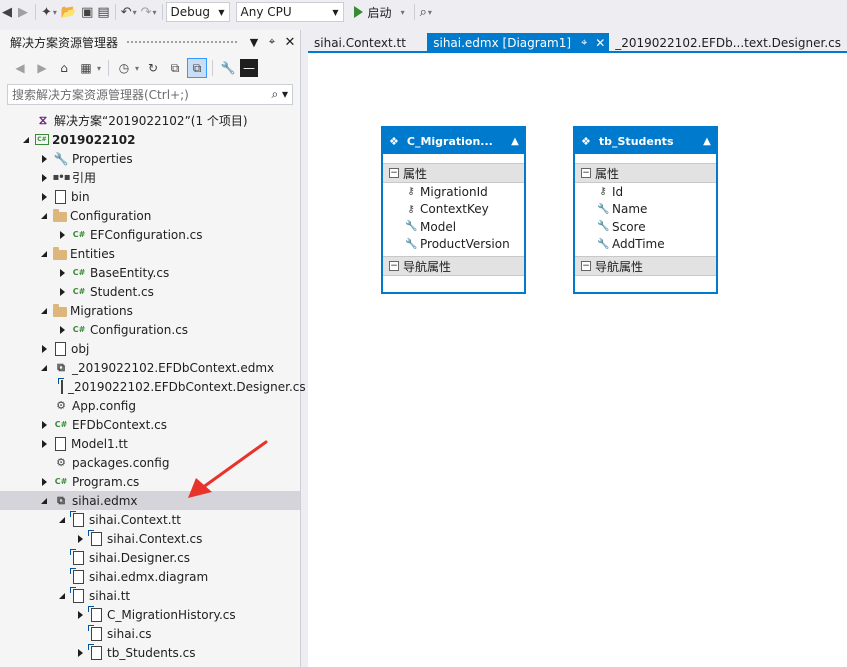  I want to click on entity-property: 🔧 Model, so click(453, 227).